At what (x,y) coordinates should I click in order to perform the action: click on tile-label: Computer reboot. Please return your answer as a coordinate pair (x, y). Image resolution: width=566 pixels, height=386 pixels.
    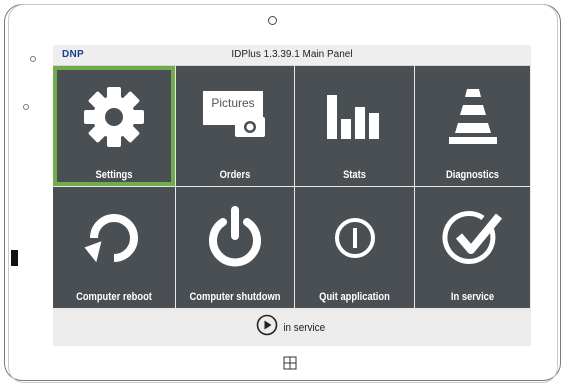
    Looking at the image, I should click on (114, 297).